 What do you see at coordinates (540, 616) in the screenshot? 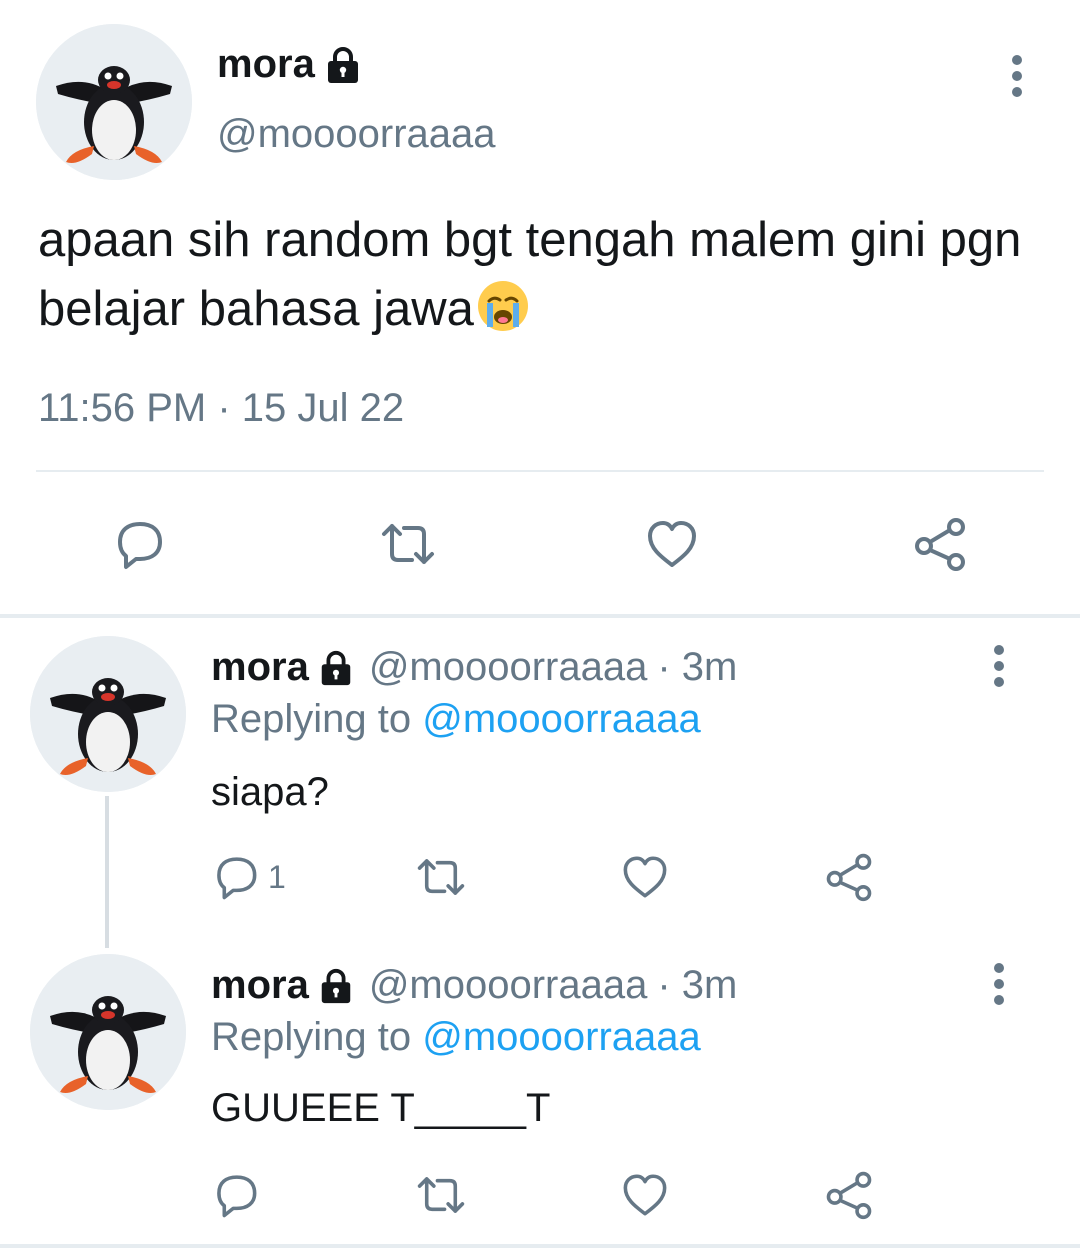
I see `section-divider` at bounding box center [540, 616].